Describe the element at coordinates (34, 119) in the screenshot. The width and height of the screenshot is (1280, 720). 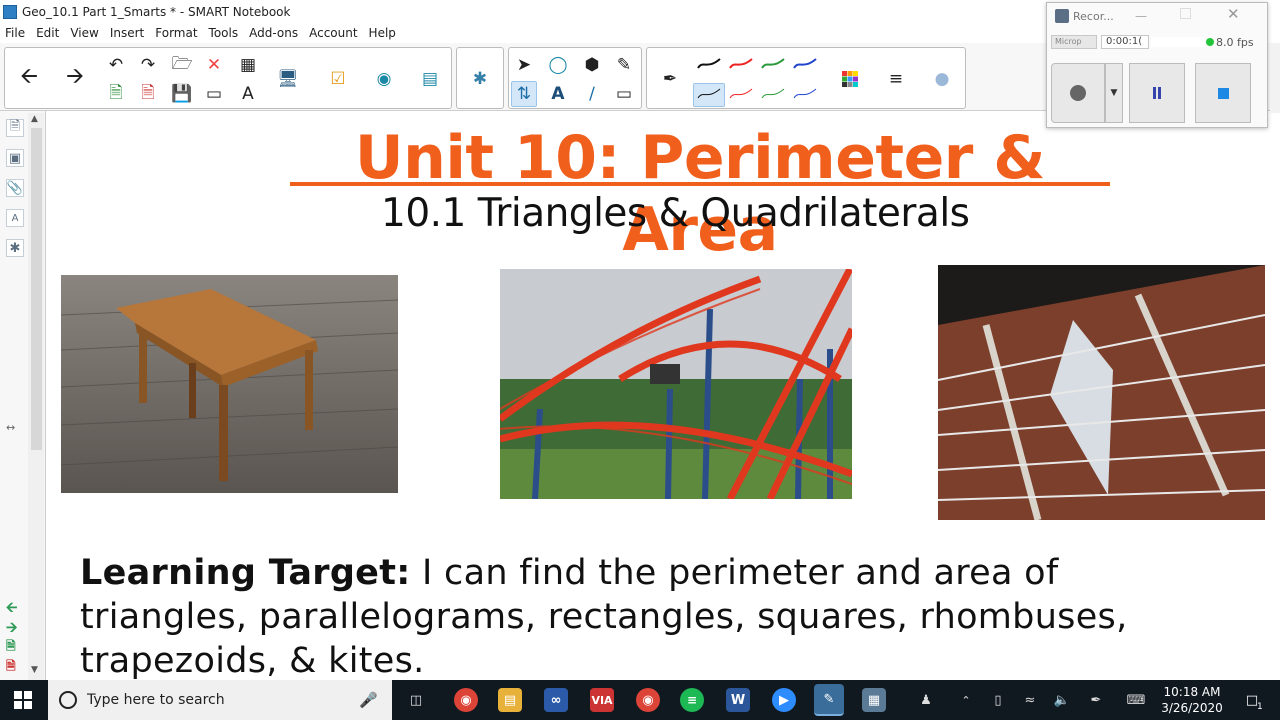
I see `scroll-up-icon: ▲` at that location.